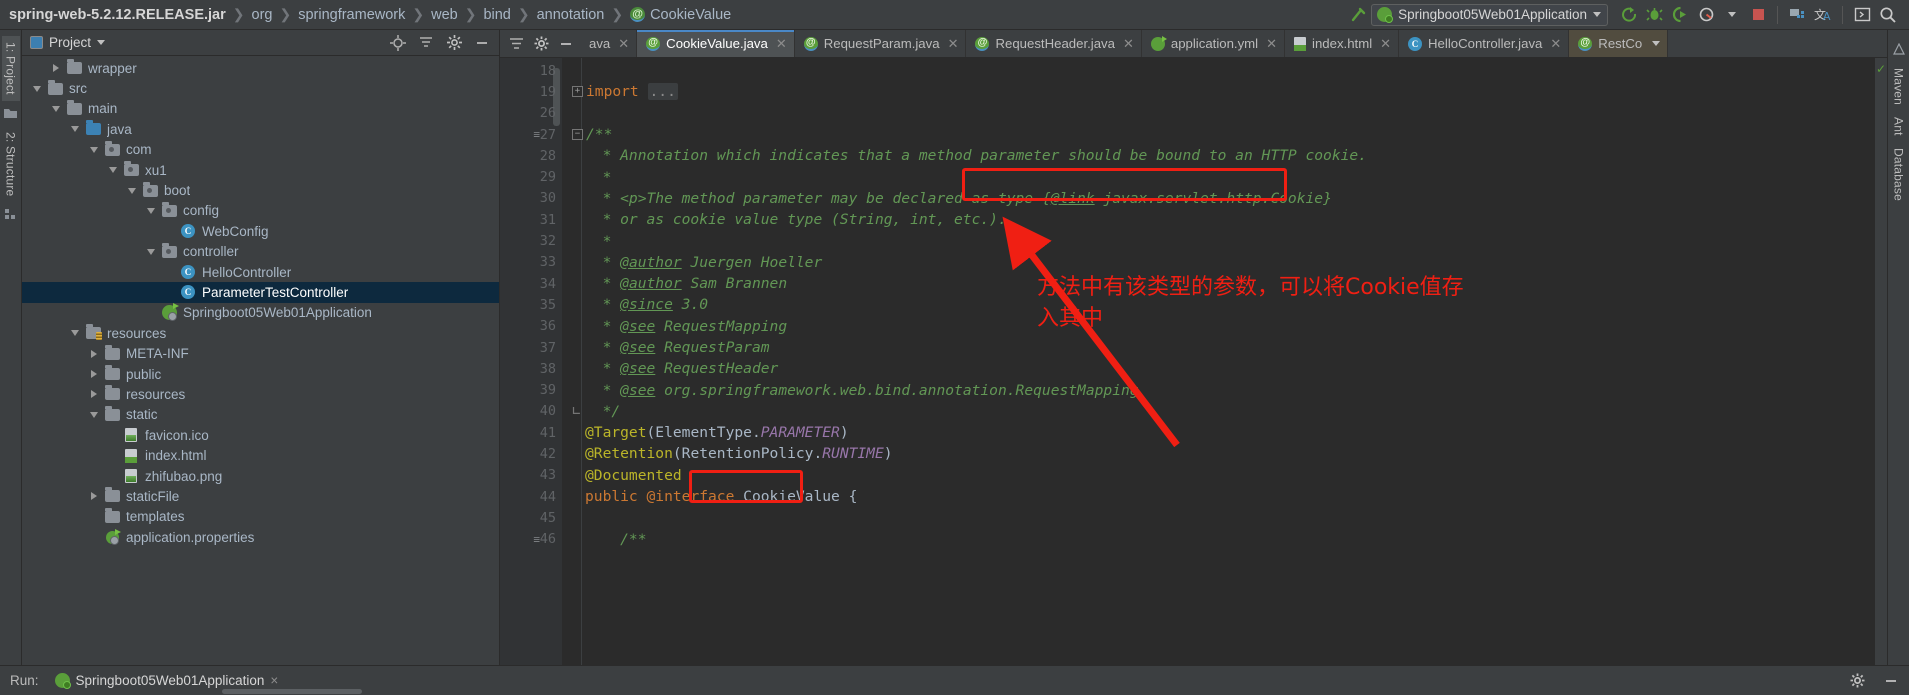 The height and width of the screenshot is (695, 1909). Describe the element at coordinates (1888, 15) in the screenshot. I see `search-everywhere-icon` at that location.